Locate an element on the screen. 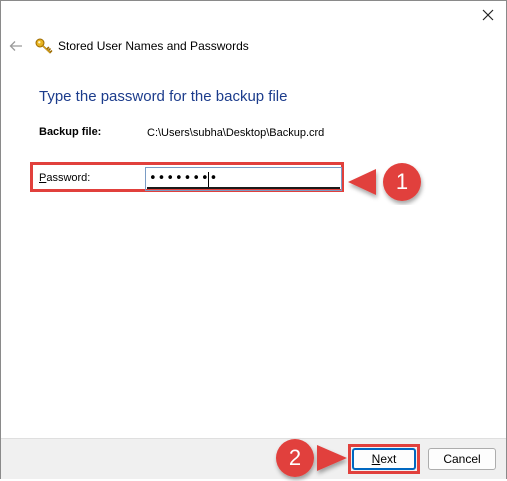 The image size is (507, 481). password-input is located at coordinates (243, 179).